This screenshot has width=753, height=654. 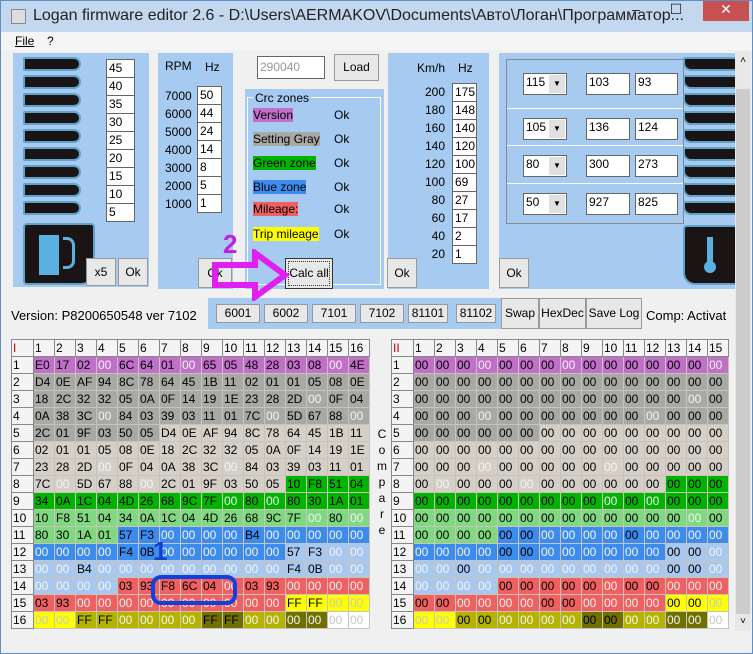 I want to click on hex-cell: 05, so click(x=254, y=450).